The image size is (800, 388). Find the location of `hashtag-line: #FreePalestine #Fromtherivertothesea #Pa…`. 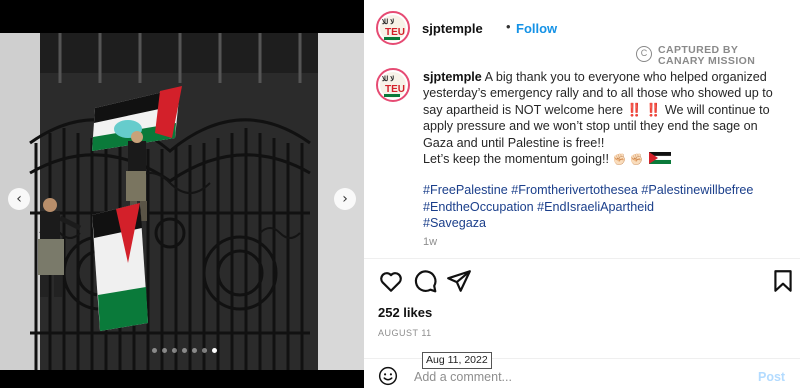

hashtag-line: #FreePalestine #Fromtherivertothesea #Pa… is located at coordinates (608, 190).